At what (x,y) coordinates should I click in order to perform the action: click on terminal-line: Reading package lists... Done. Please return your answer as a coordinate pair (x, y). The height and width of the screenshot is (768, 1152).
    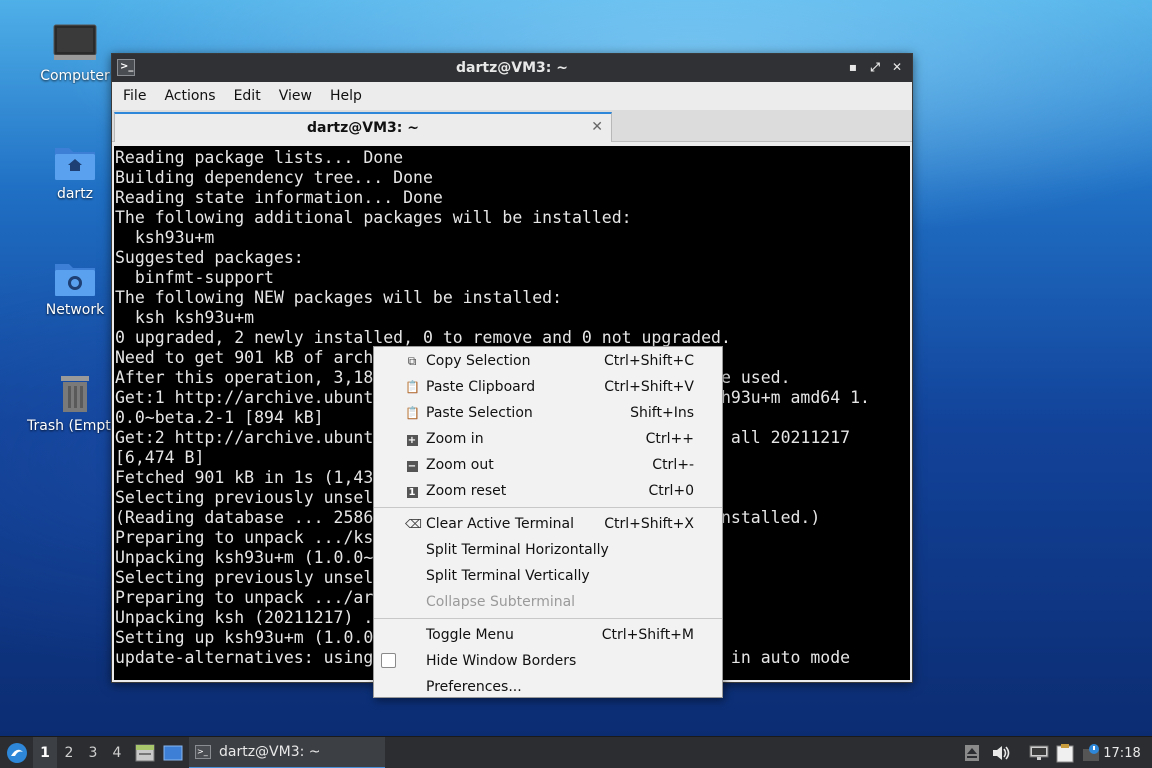
    Looking at the image, I should click on (259, 157).